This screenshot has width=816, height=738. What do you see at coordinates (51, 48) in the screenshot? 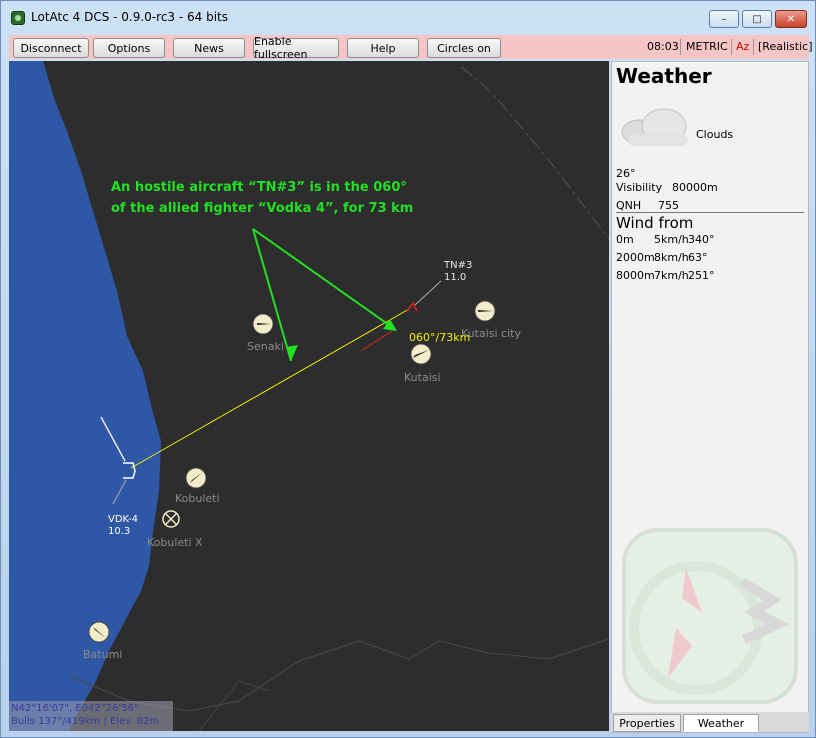
I see `disconnect-button: Disconnect` at bounding box center [51, 48].